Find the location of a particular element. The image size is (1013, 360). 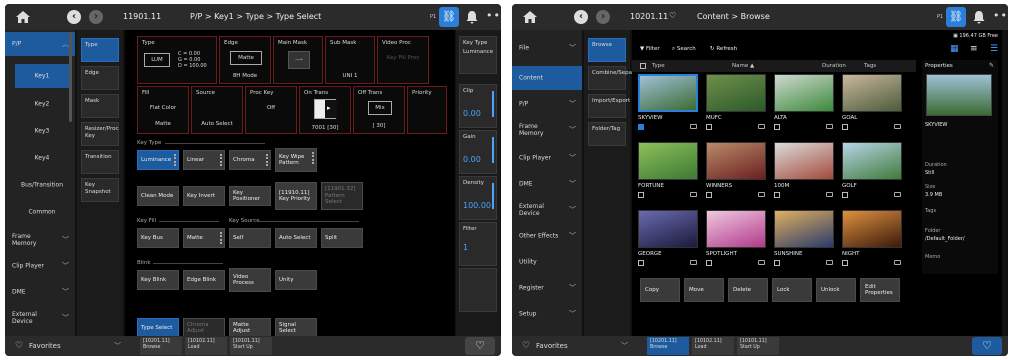

sidebar-item-file: File ﹀ is located at coordinates (547, 48).